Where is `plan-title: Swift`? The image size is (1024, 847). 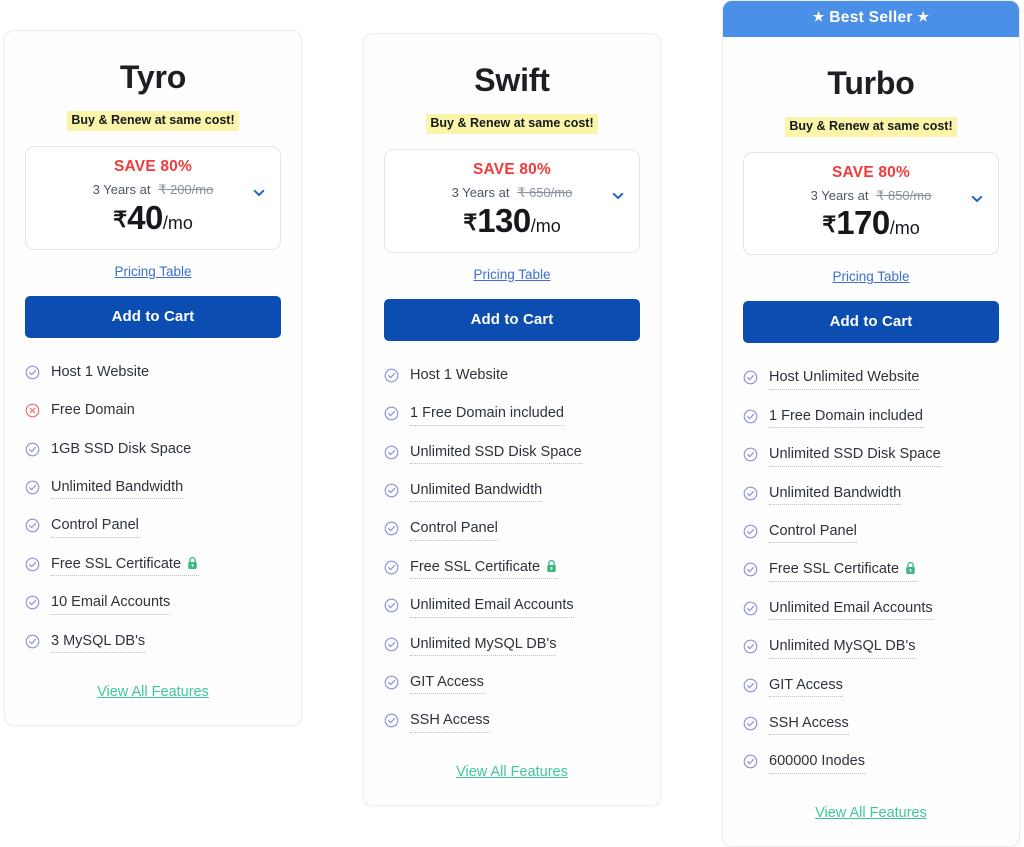 plan-title: Swift is located at coordinates (512, 80).